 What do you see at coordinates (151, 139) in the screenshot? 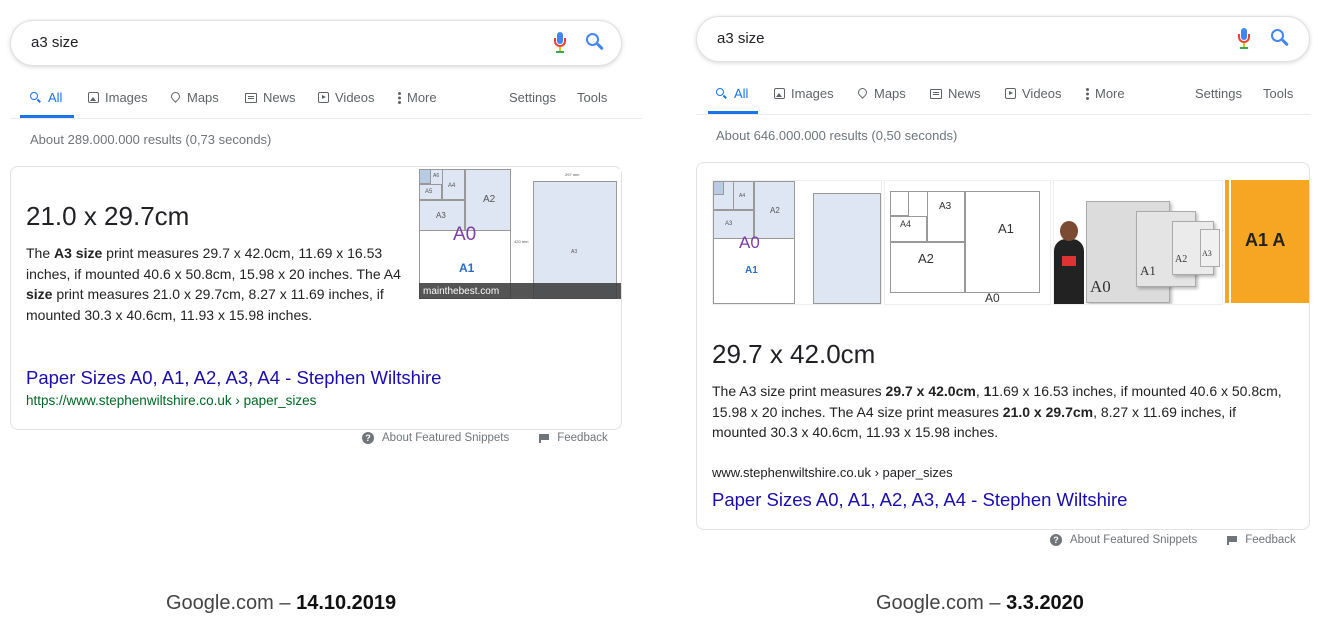
I see `result-stats: About 289.000.000 results (0,73 seconds)` at bounding box center [151, 139].